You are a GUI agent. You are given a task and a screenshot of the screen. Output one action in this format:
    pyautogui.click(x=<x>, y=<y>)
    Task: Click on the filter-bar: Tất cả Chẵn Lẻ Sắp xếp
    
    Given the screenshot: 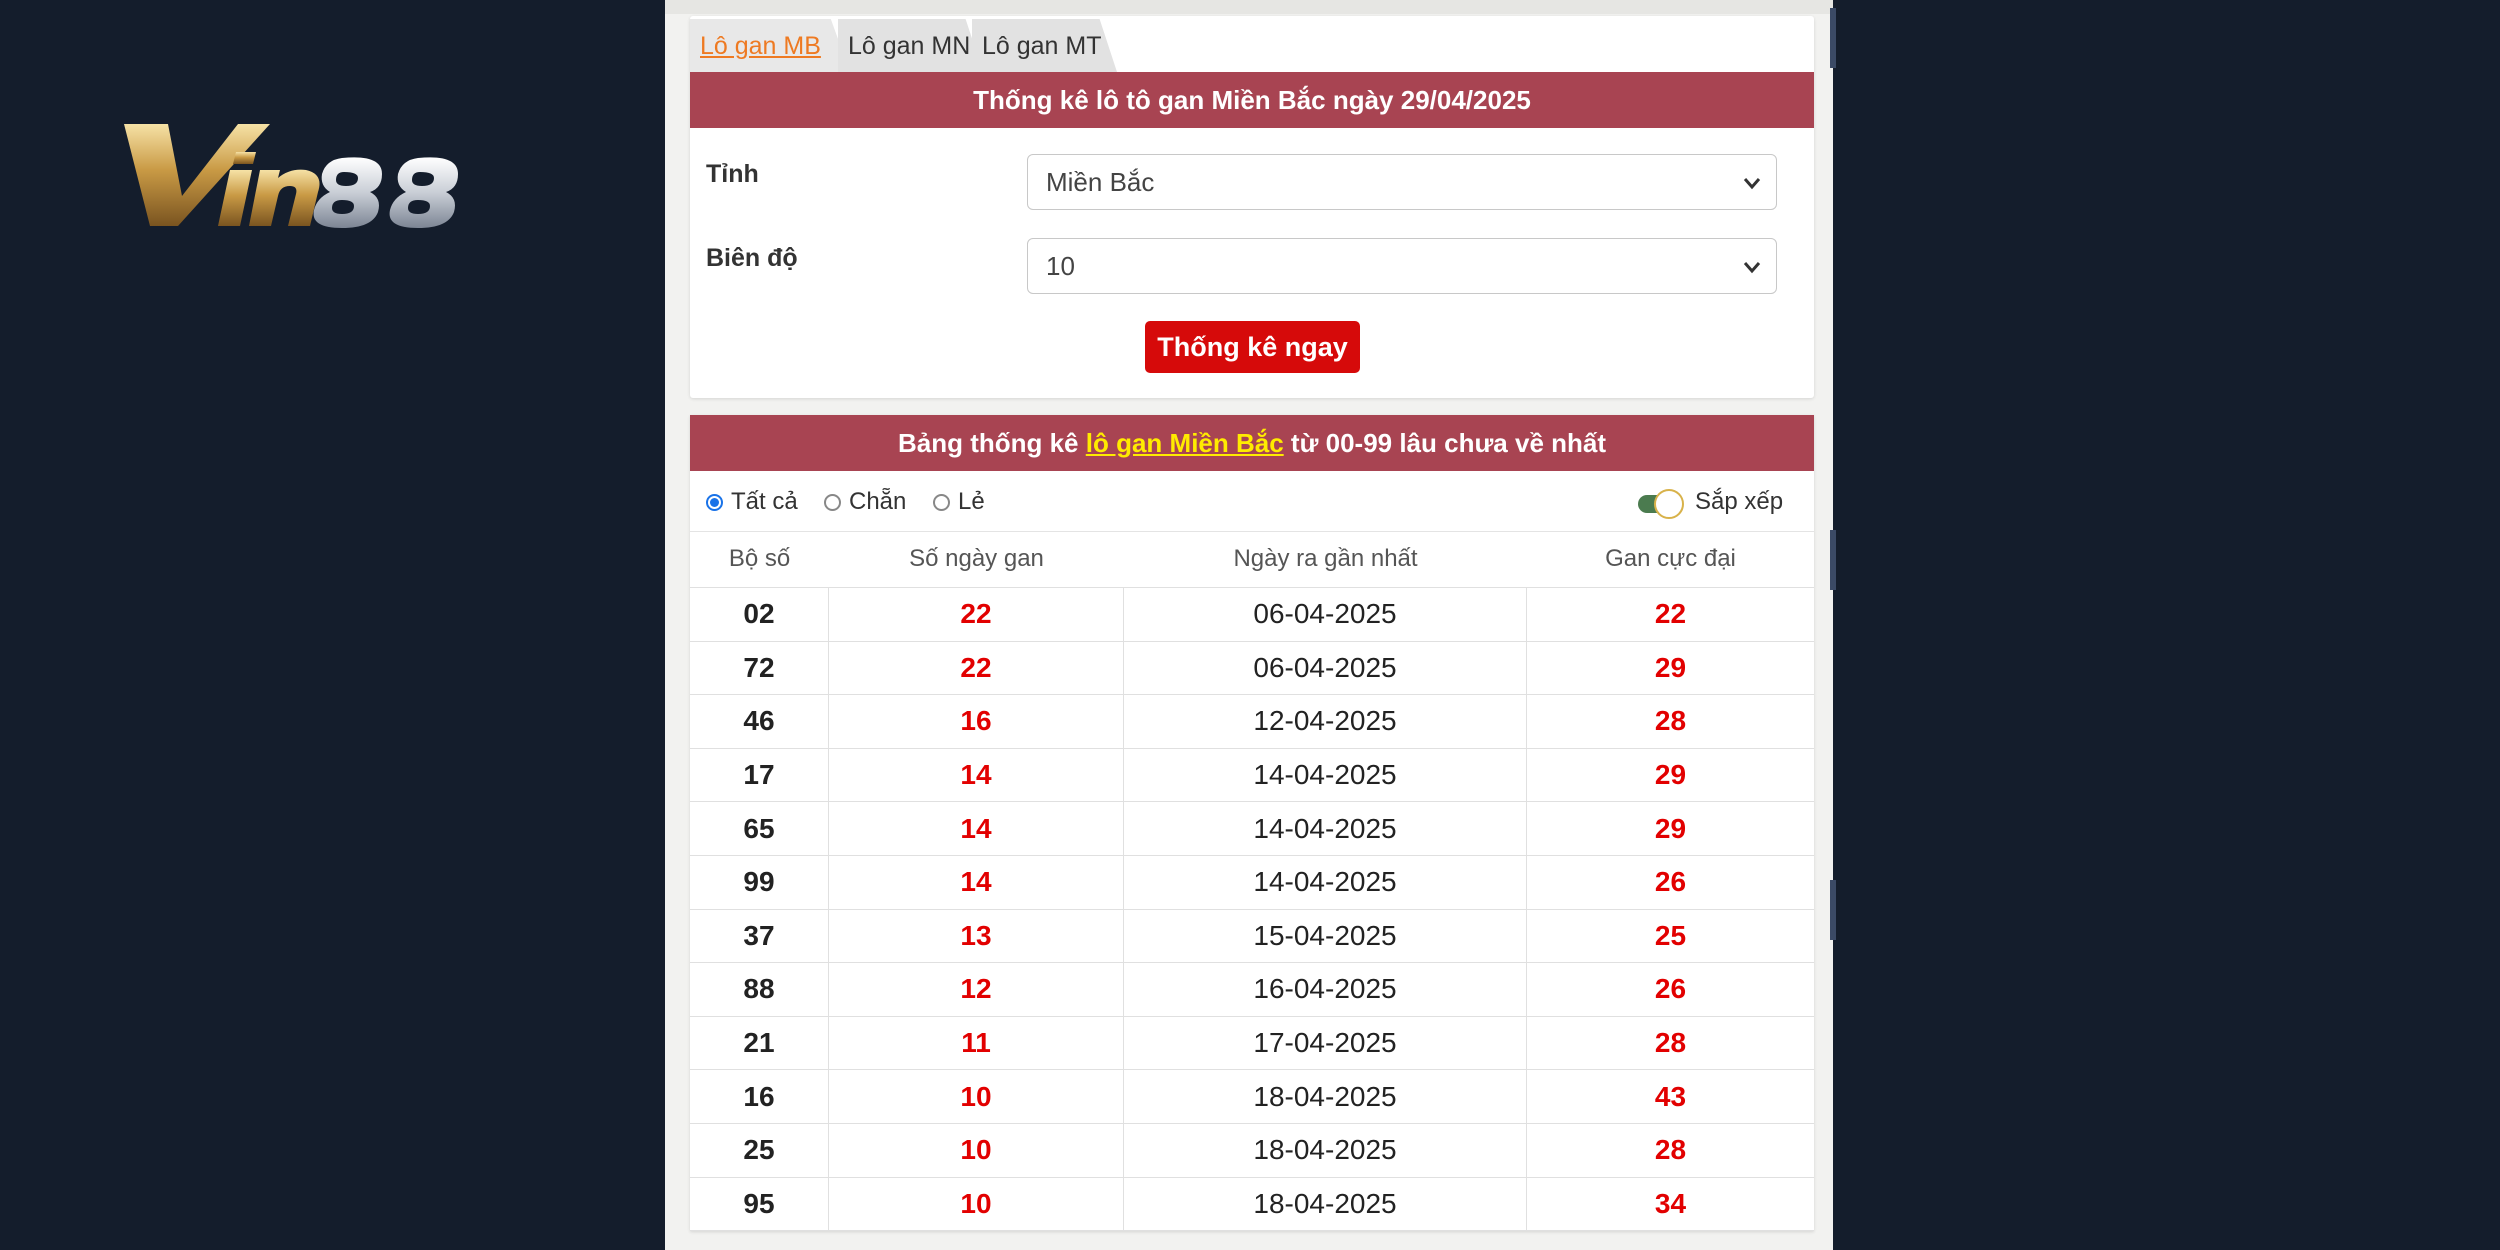 What is the action you would take?
    pyautogui.click(x=1252, y=501)
    